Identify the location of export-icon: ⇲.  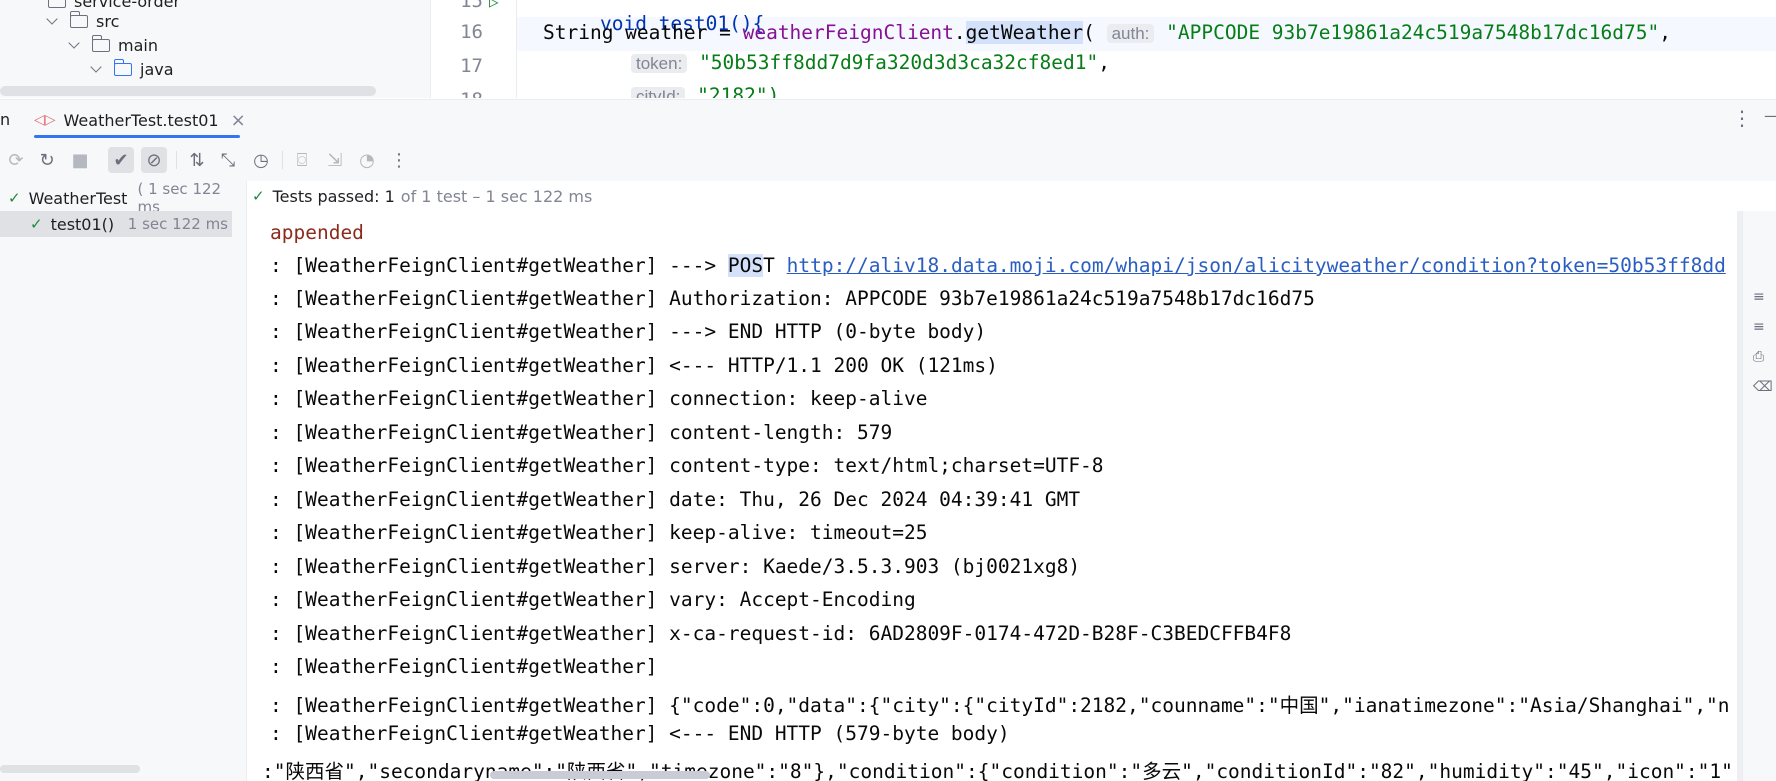
(335, 160).